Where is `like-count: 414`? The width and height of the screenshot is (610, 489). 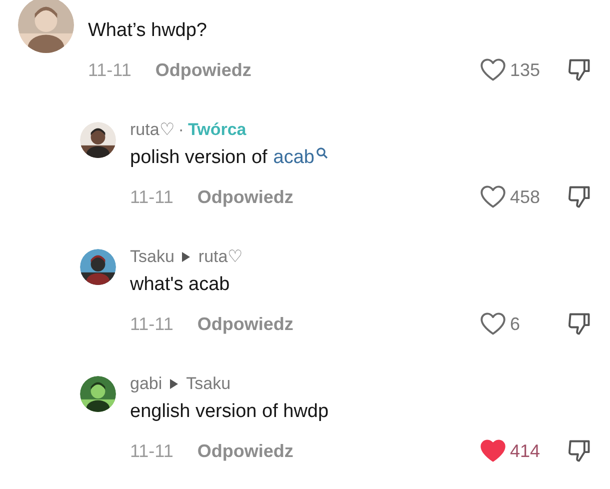 like-count: 414 is located at coordinates (525, 451).